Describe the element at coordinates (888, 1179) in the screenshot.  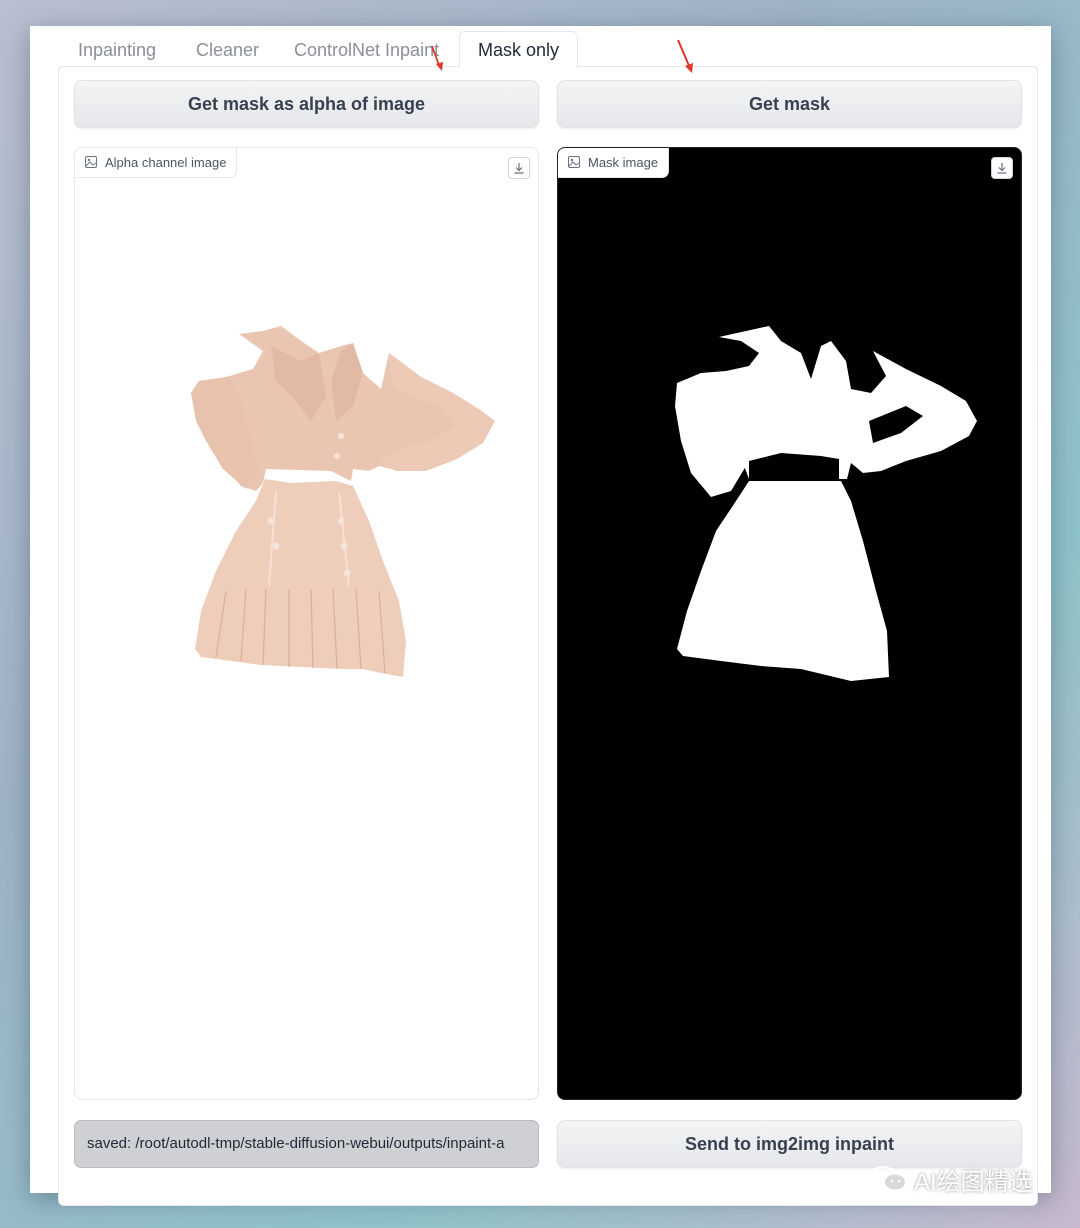
I see `wechat-icon` at that location.